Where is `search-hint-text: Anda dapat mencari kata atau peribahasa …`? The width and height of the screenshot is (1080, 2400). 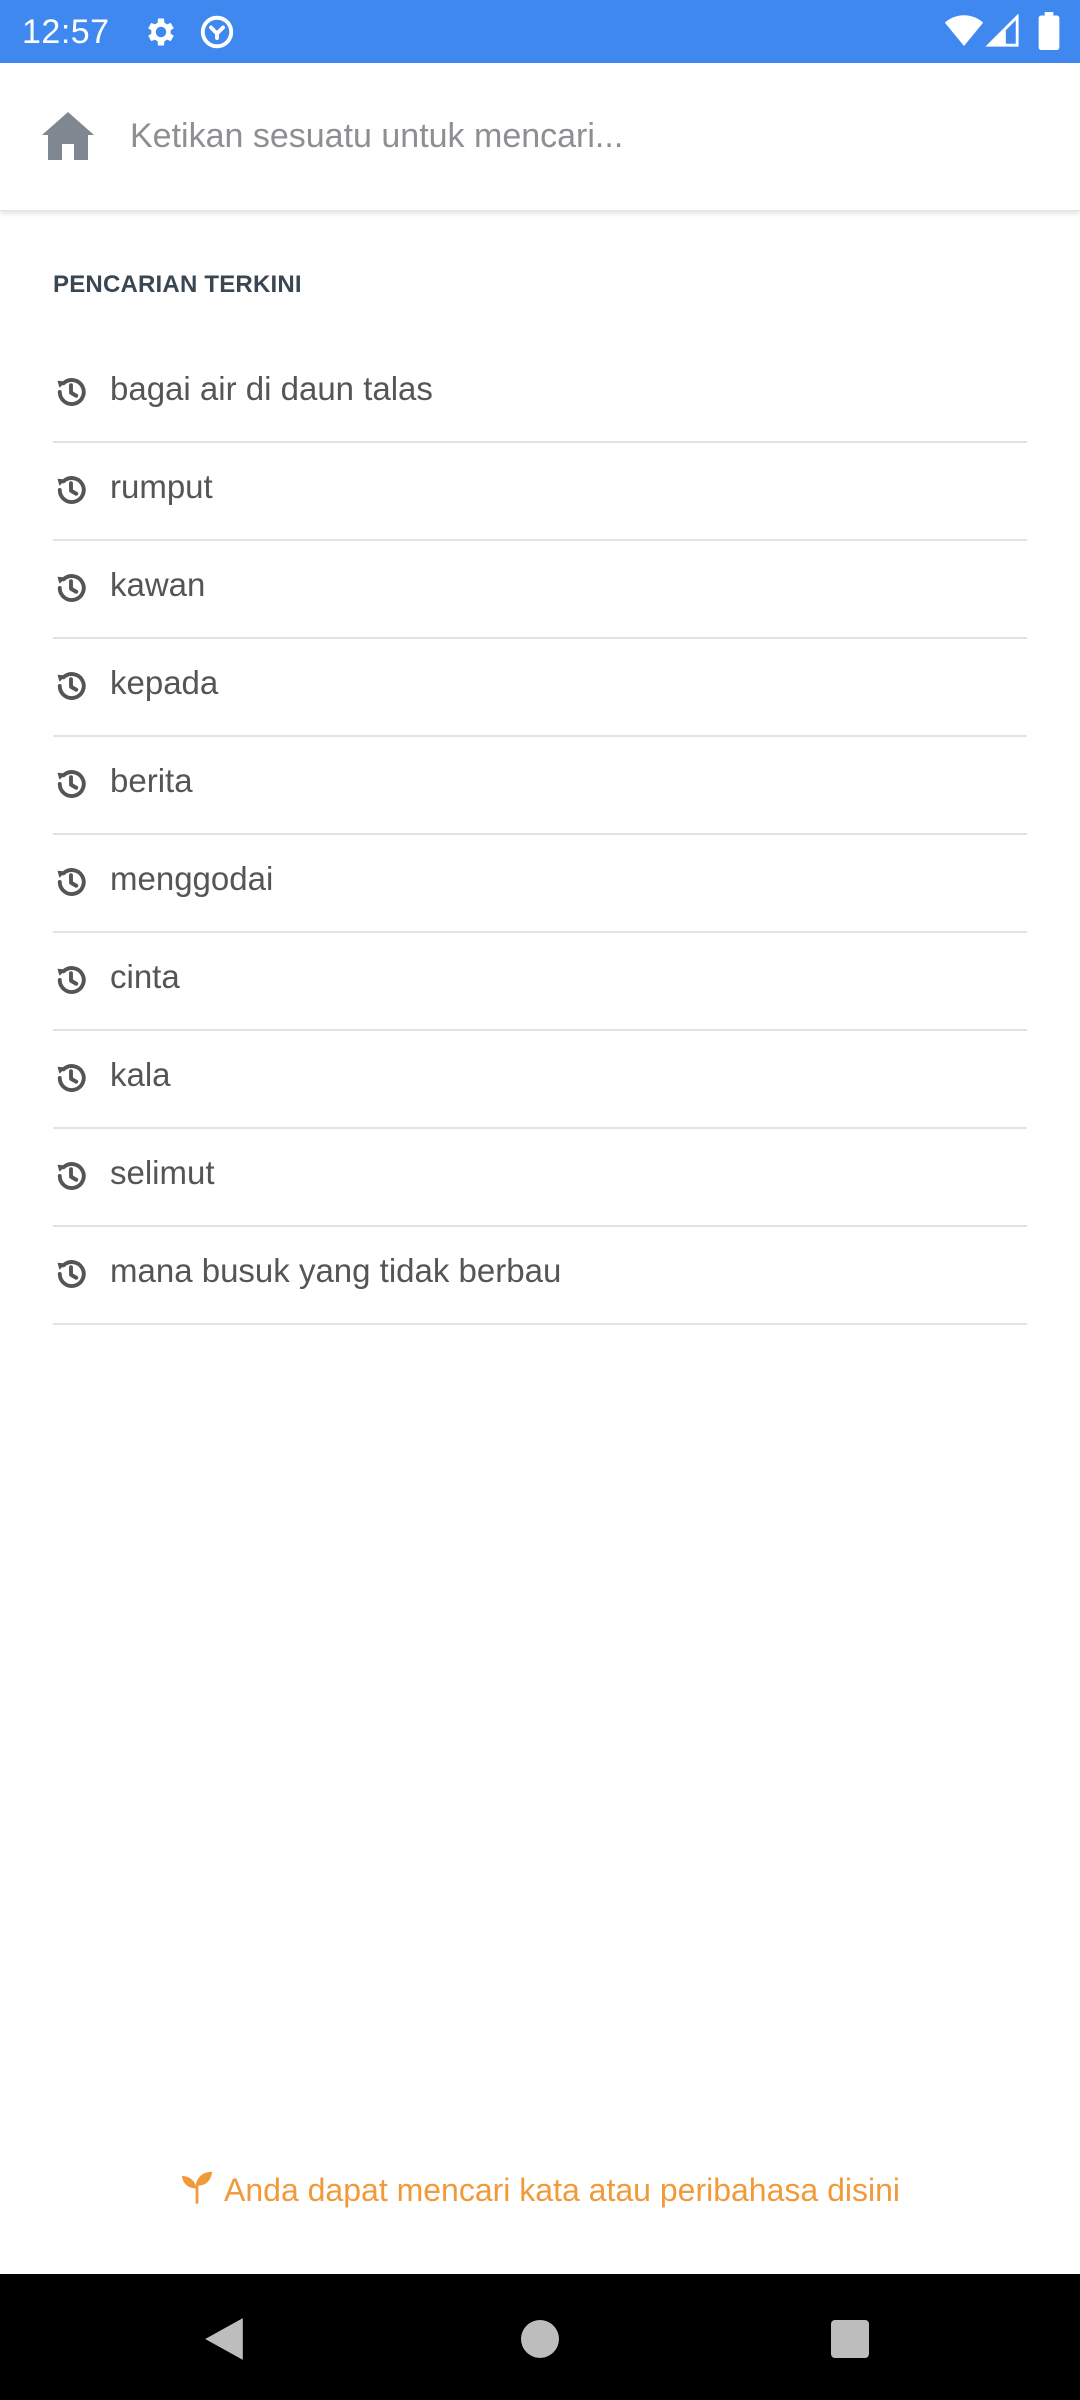
search-hint-text: Anda dapat mencari kata atau peribahasa … is located at coordinates (562, 2190).